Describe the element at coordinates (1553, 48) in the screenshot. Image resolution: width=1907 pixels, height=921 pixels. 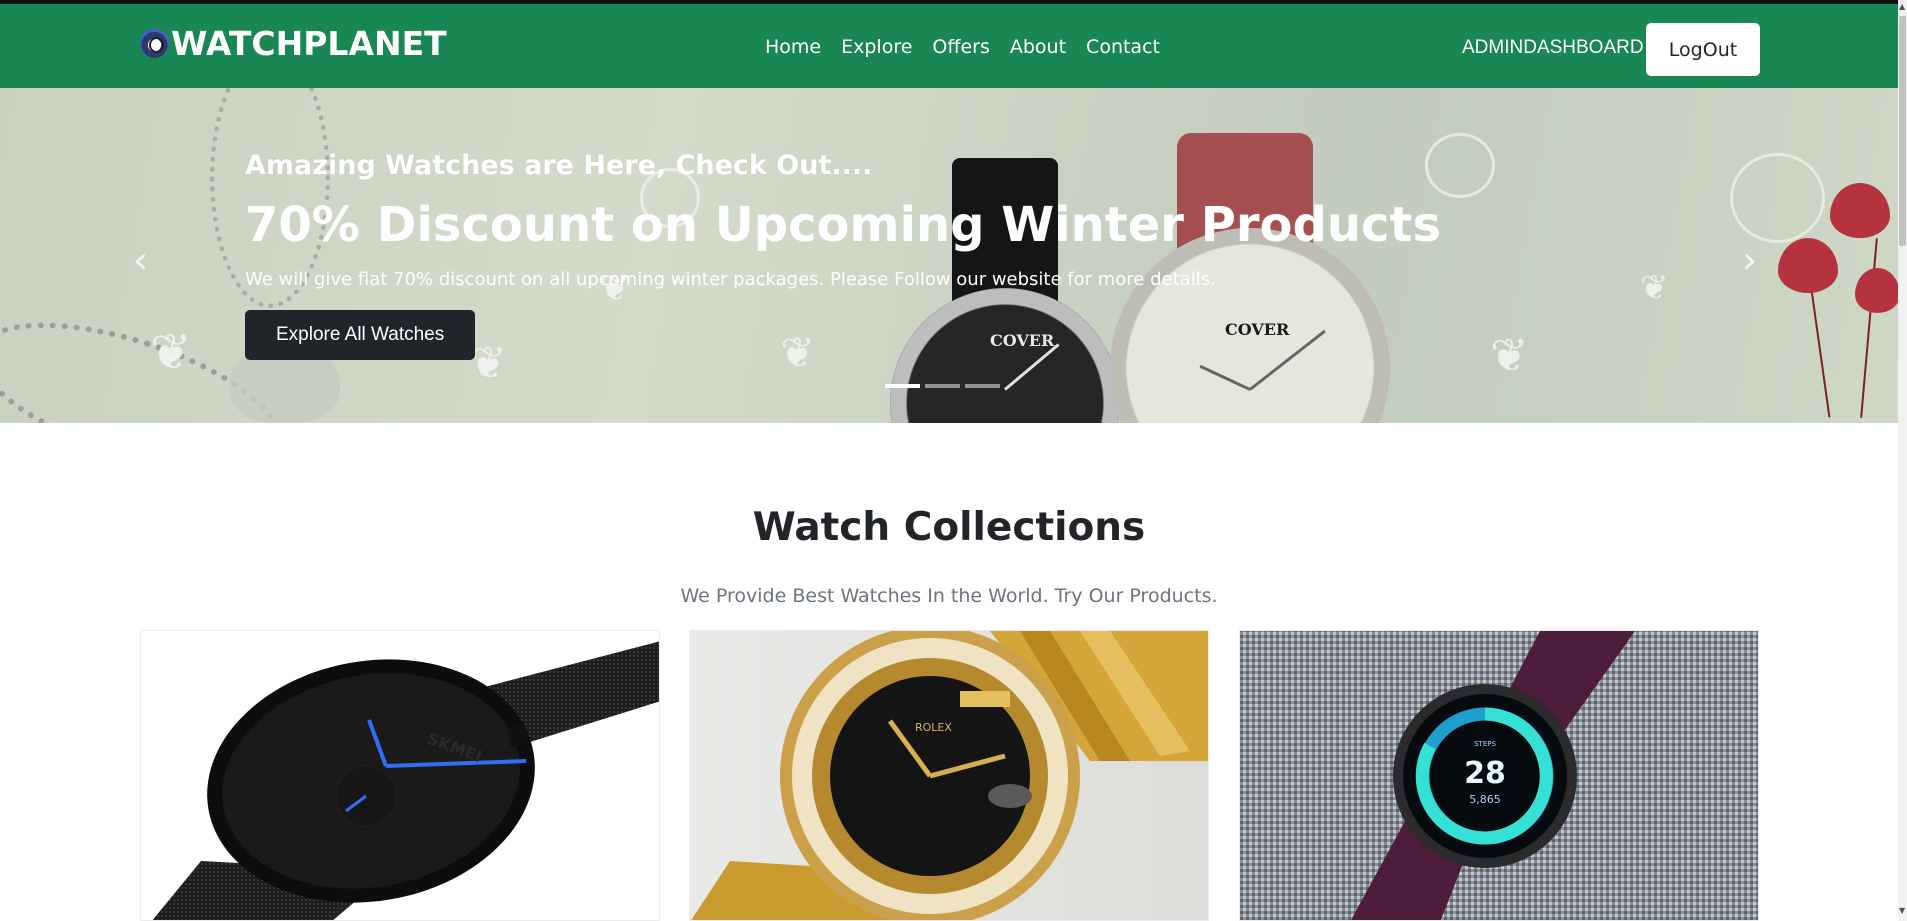
I see `admin-dashboard-link: ADMINDASHBOARD` at that location.